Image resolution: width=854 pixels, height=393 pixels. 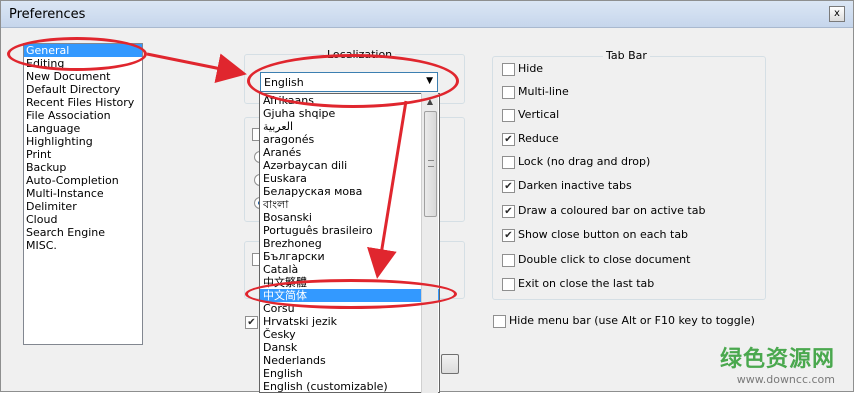 What do you see at coordinates (387, 189) in the screenshot?
I see `arrow-down-icon` at bounding box center [387, 189].